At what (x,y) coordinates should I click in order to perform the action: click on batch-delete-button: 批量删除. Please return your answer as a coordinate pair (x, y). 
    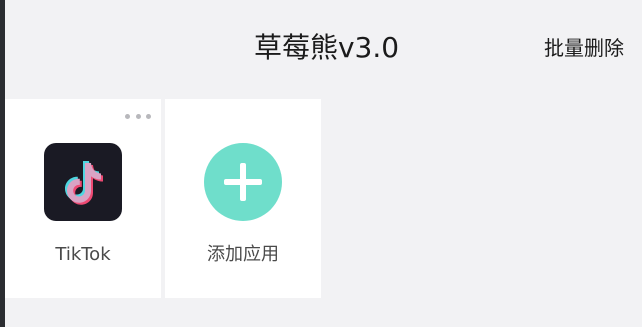
    Looking at the image, I should click on (584, 48).